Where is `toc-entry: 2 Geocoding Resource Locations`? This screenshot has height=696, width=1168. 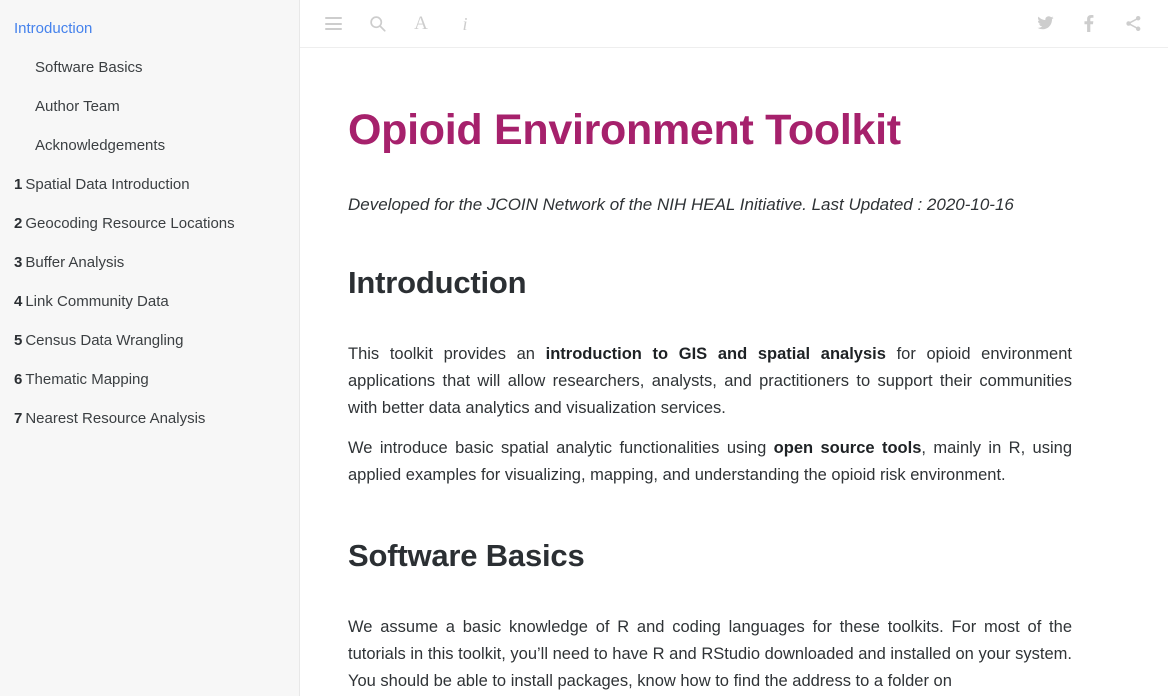
toc-entry: 2 Geocoding Resource Locations is located at coordinates (149, 223).